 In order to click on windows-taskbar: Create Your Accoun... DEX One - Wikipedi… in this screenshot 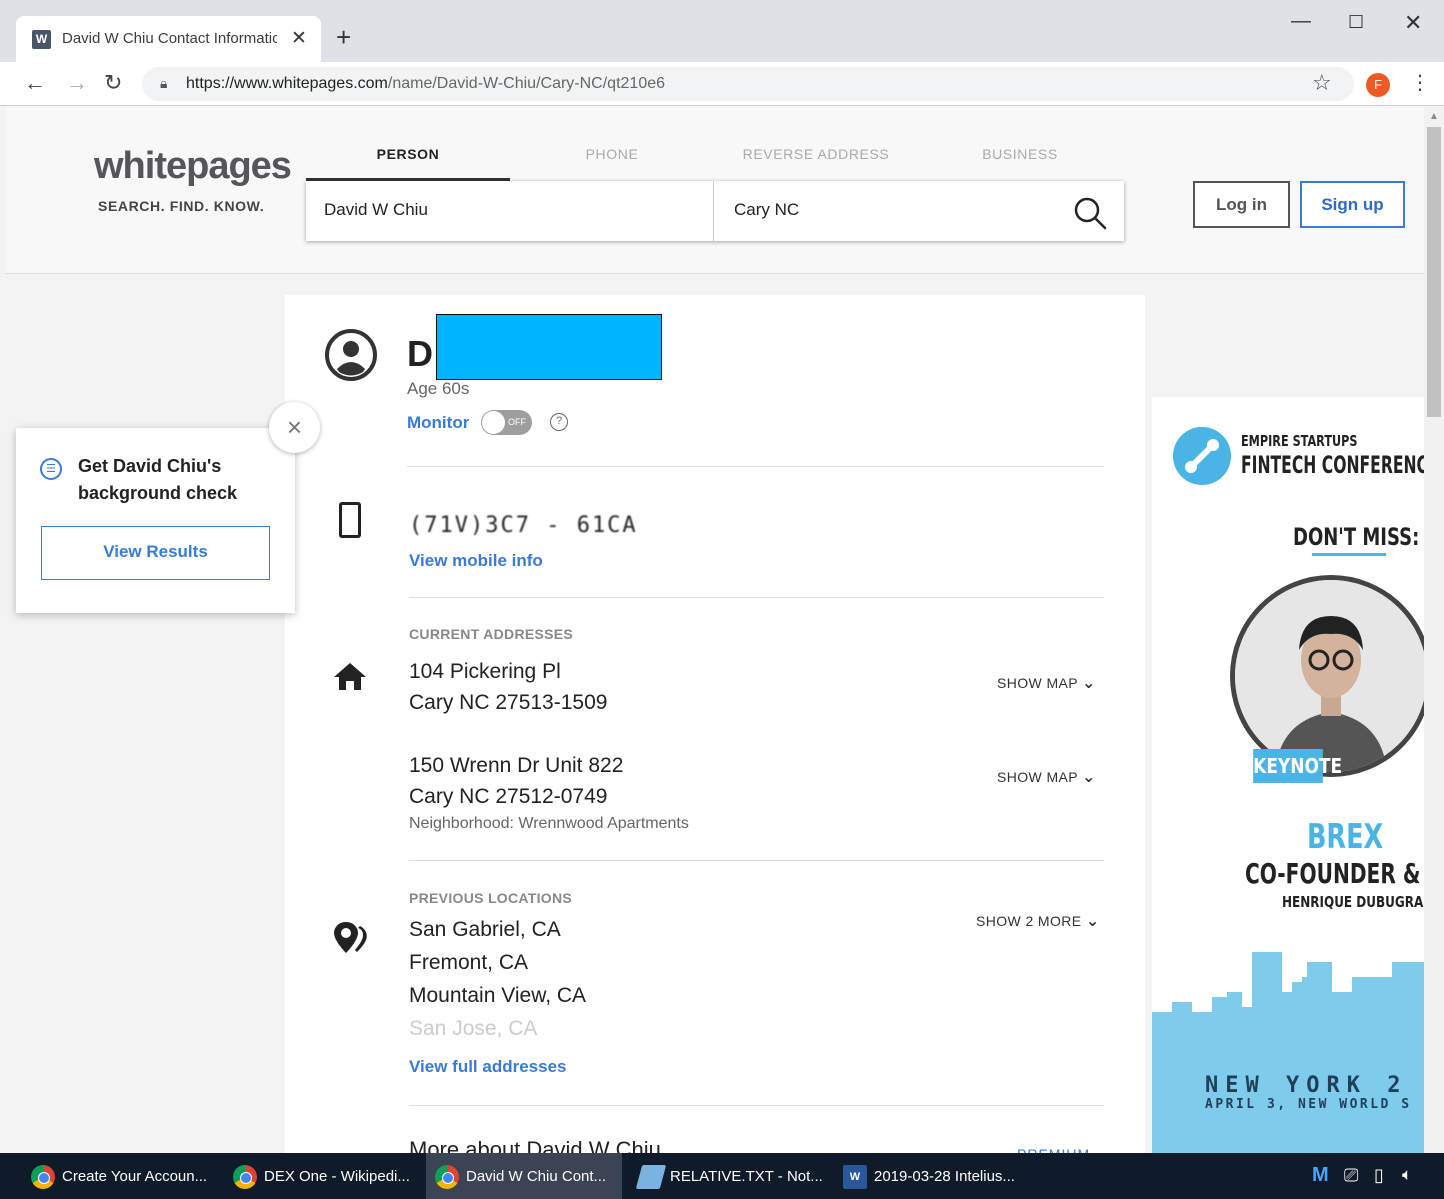, I will do `click(722, 1176)`.